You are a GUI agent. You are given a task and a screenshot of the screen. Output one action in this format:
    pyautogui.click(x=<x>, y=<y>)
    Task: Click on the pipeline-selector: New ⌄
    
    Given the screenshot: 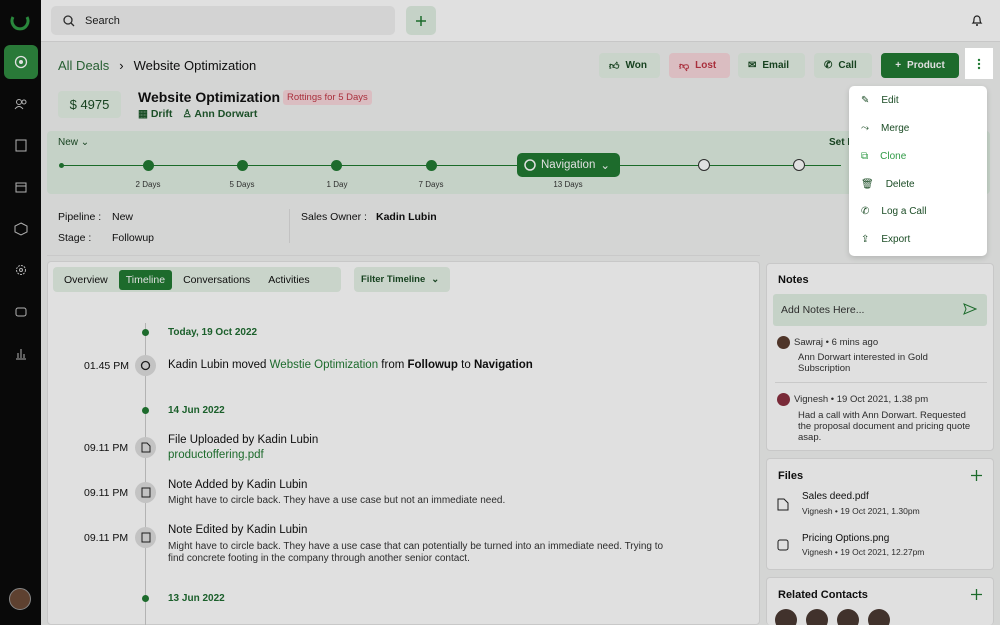 What is the action you would take?
    pyautogui.click(x=73, y=142)
    